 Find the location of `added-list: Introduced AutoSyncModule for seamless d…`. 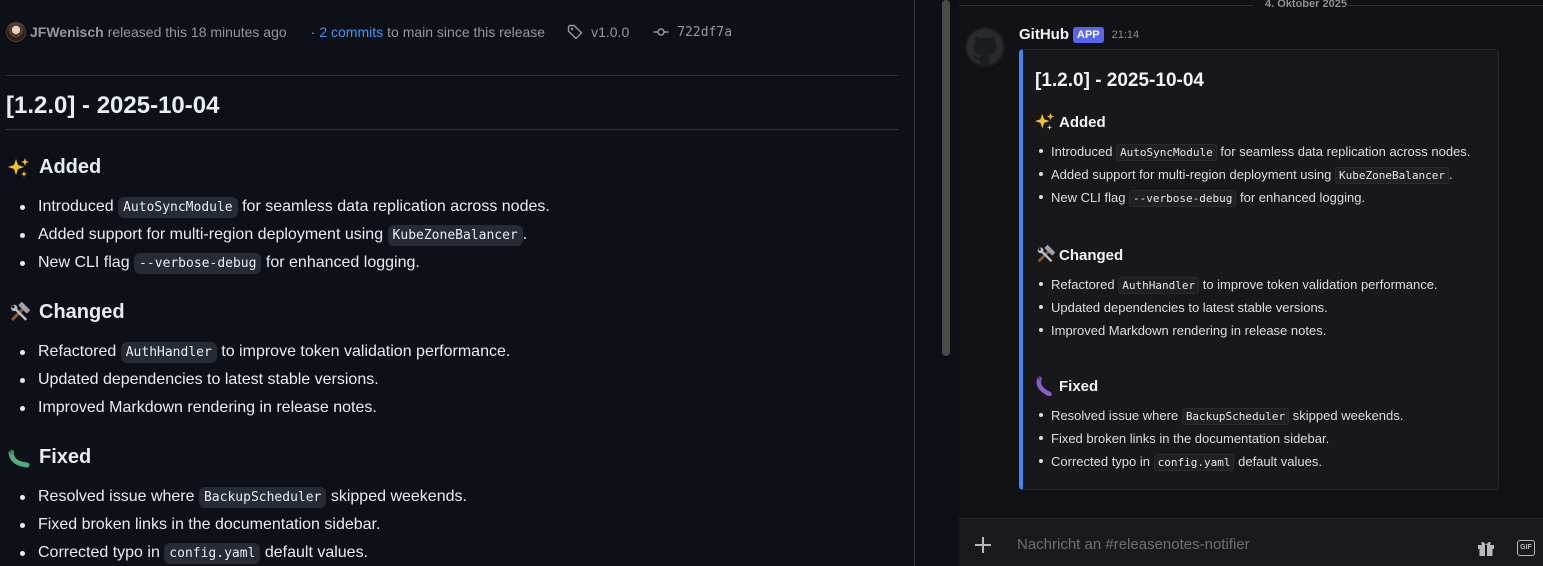

added-list: Introduced AutoSyncModule for seamless d… is located at coordinates (285, 235).